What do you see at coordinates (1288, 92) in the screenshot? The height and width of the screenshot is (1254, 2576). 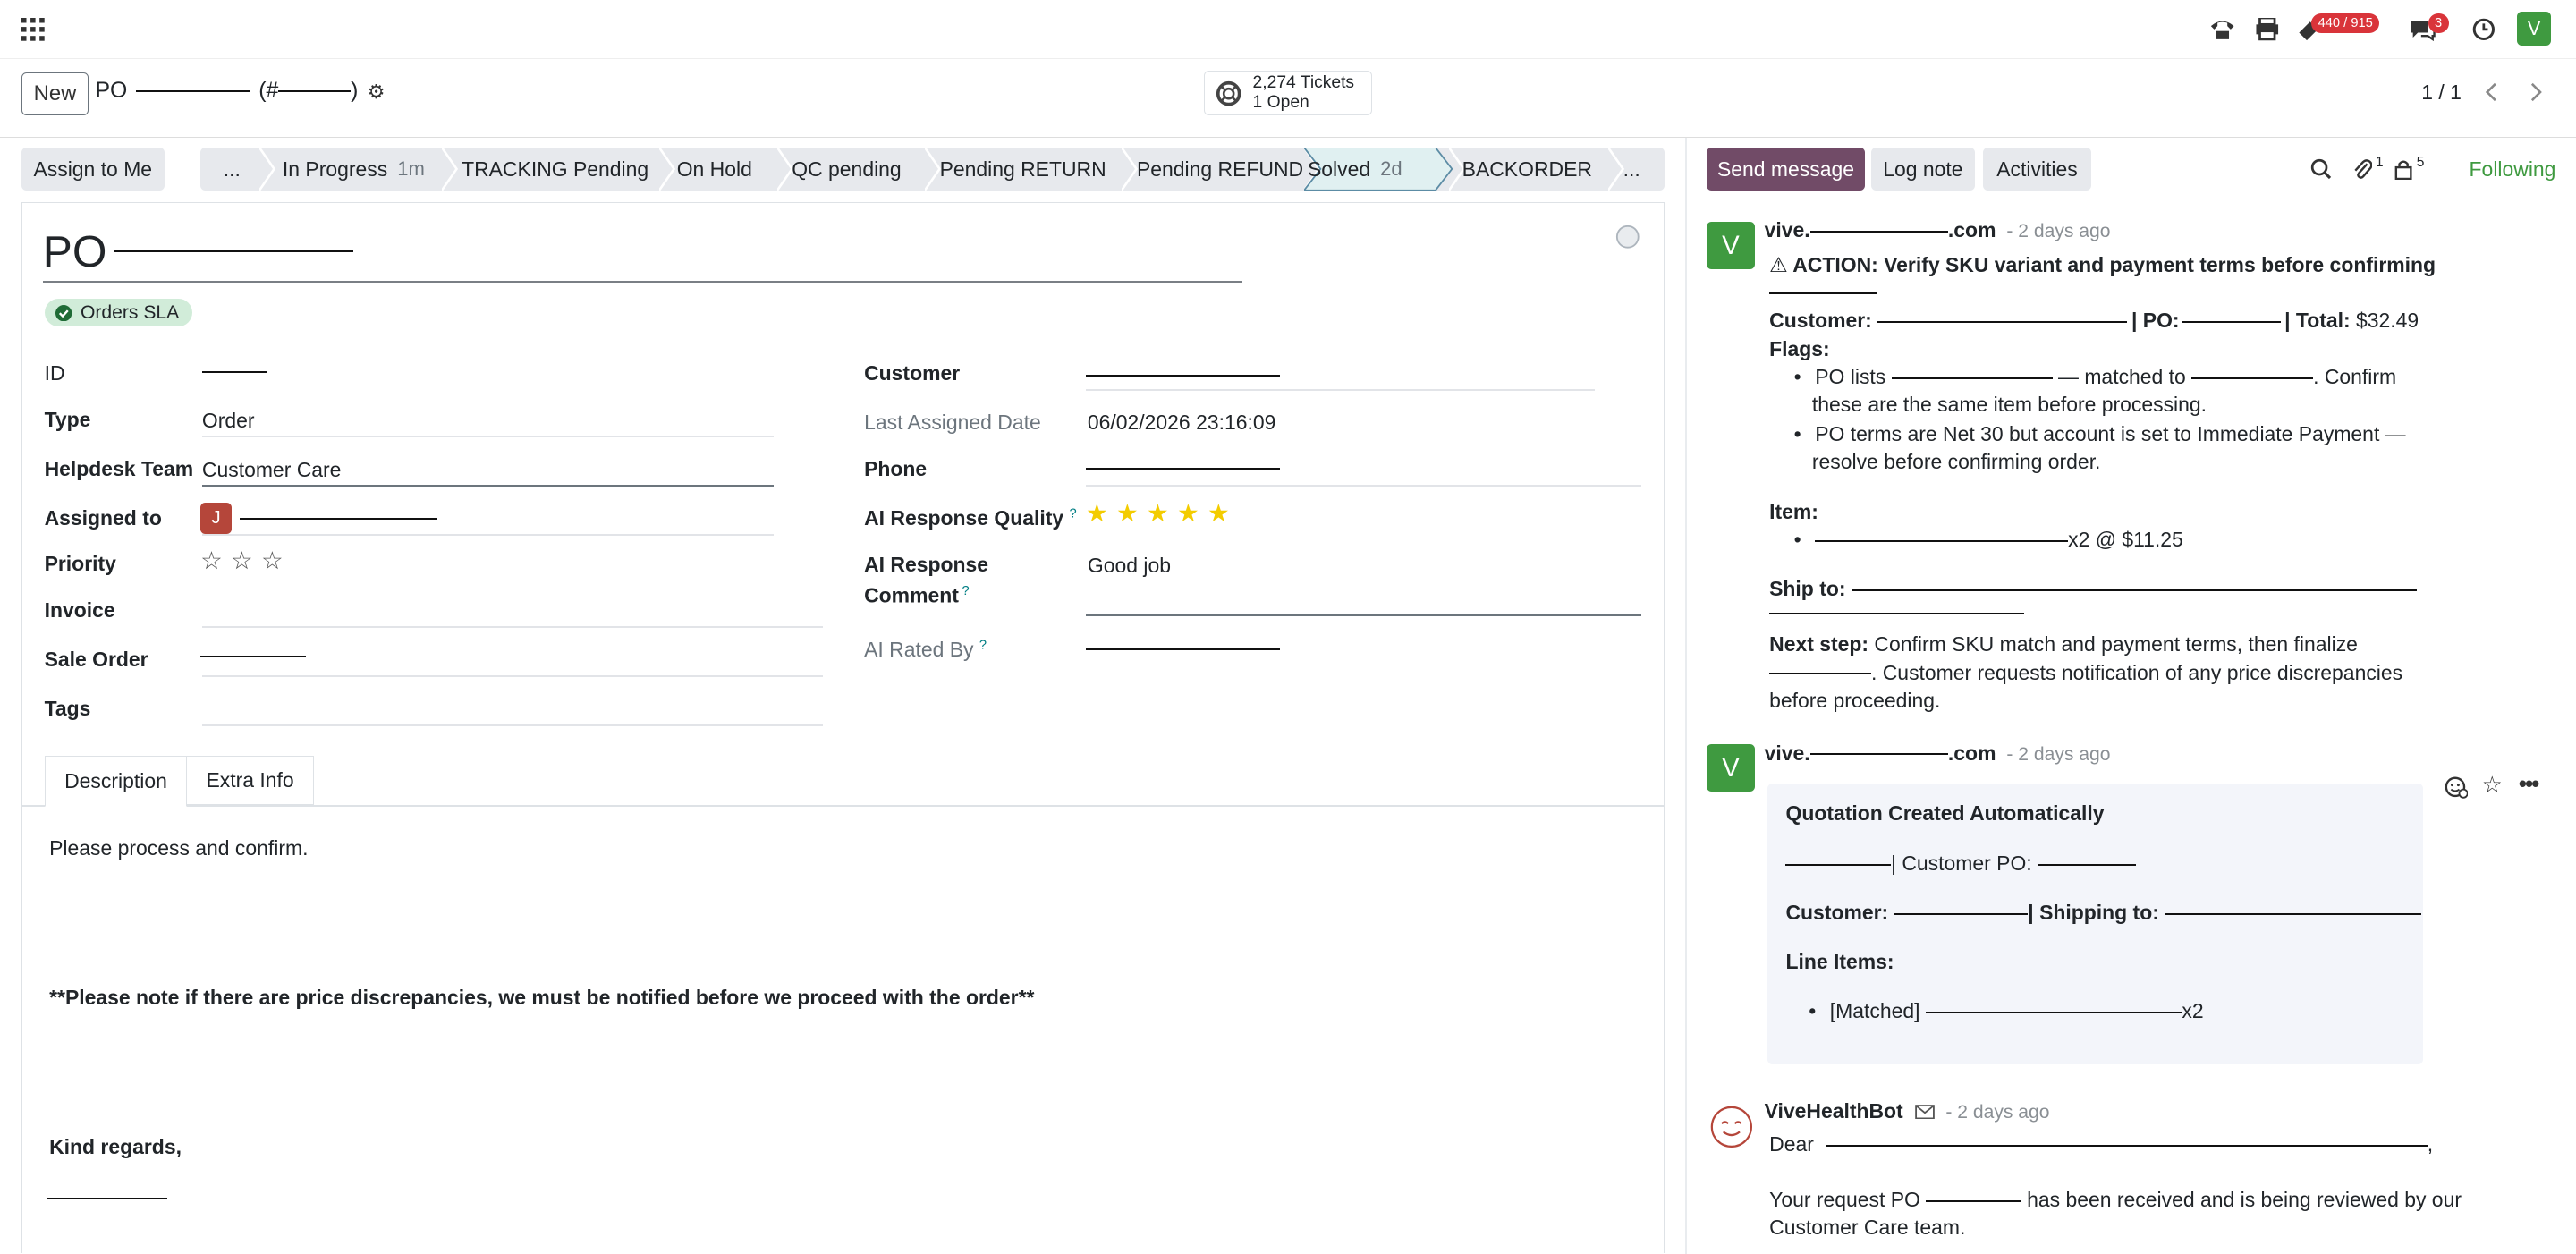 I see `tickets-button: 2,274 Tickets 1 Open` at bounding box center [1288, 92].